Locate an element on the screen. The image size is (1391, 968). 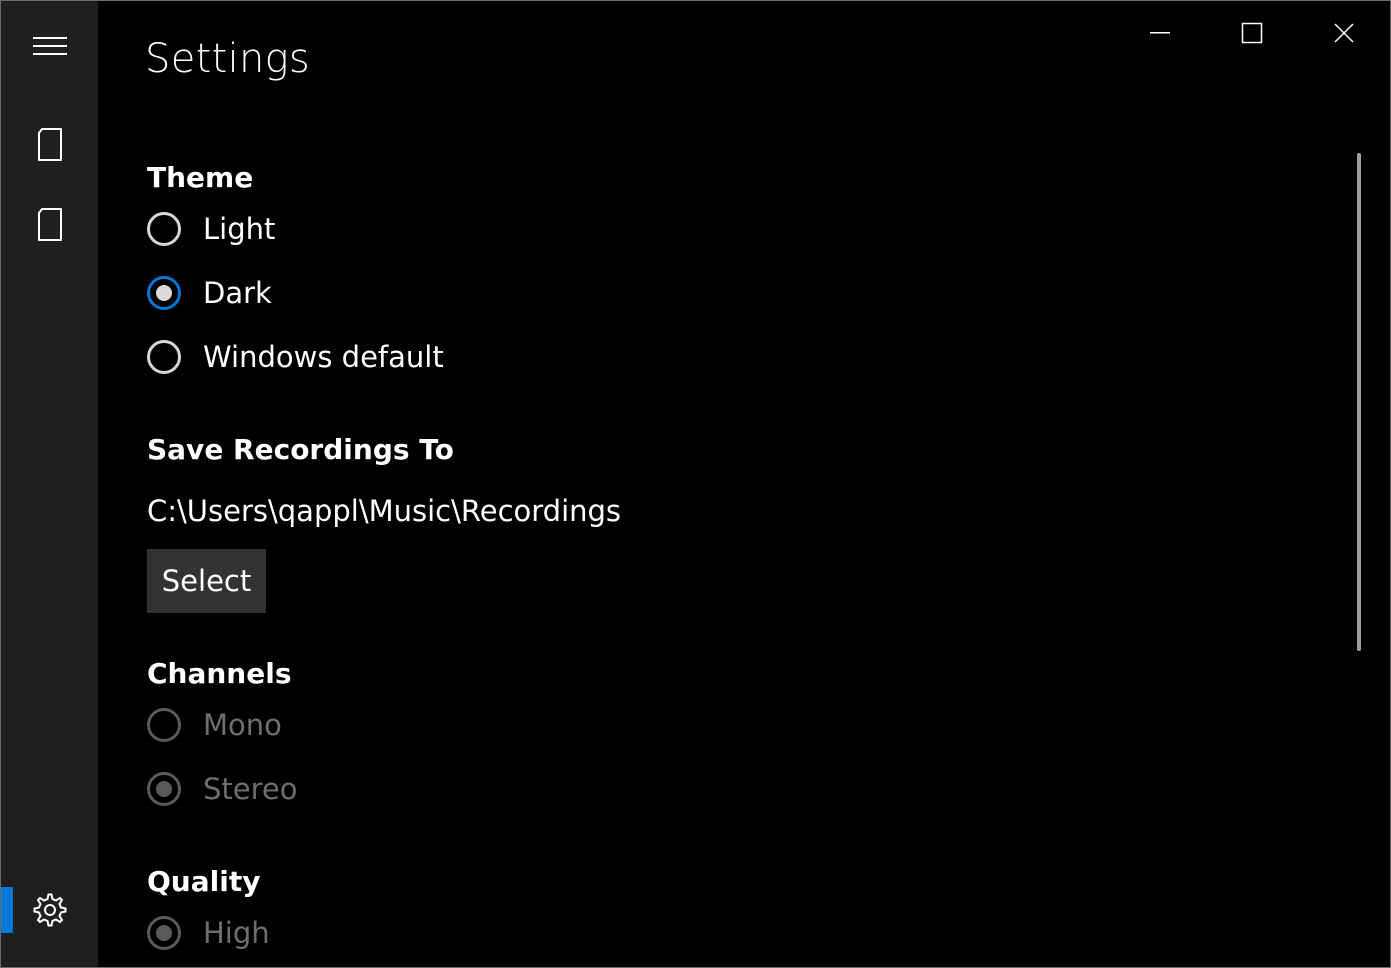
sidebar is located at coordinates (49, 484).